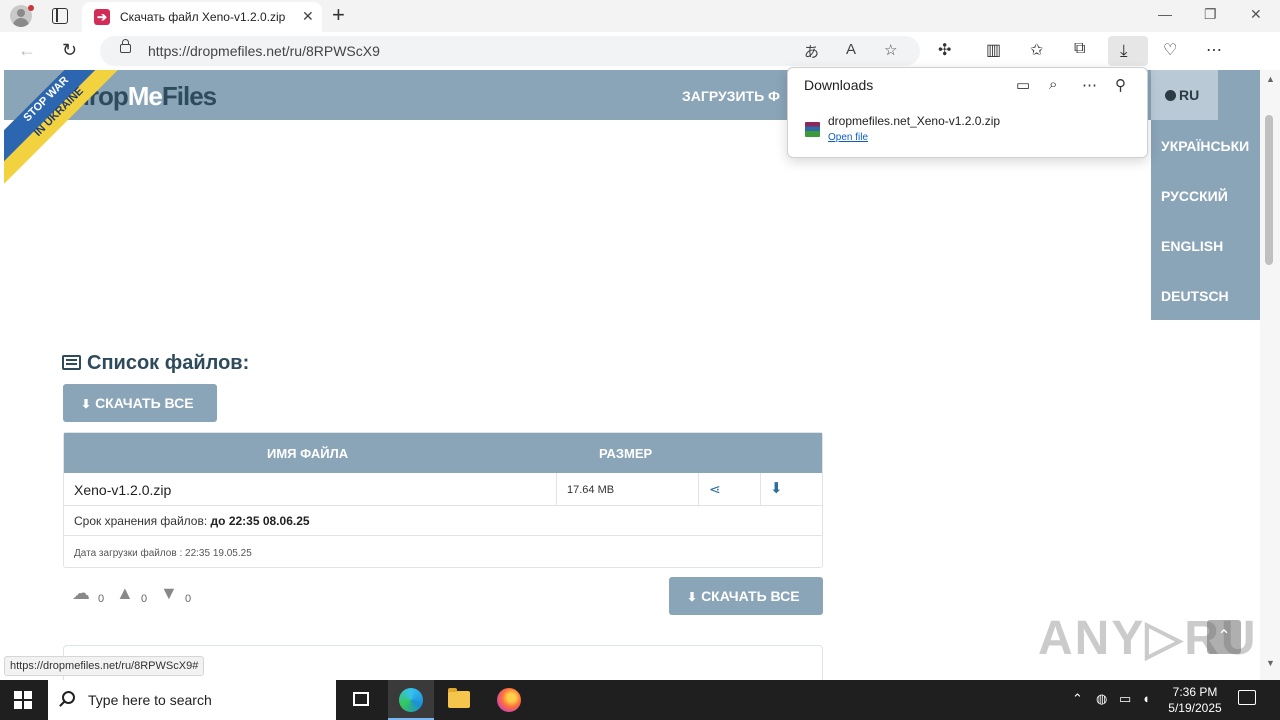 Image resolution: width=1280 pixels, height=720 pixels. I want to click on url-text: https://dropmefiles.net/ru/8RPWScX9, so click(264, 51).